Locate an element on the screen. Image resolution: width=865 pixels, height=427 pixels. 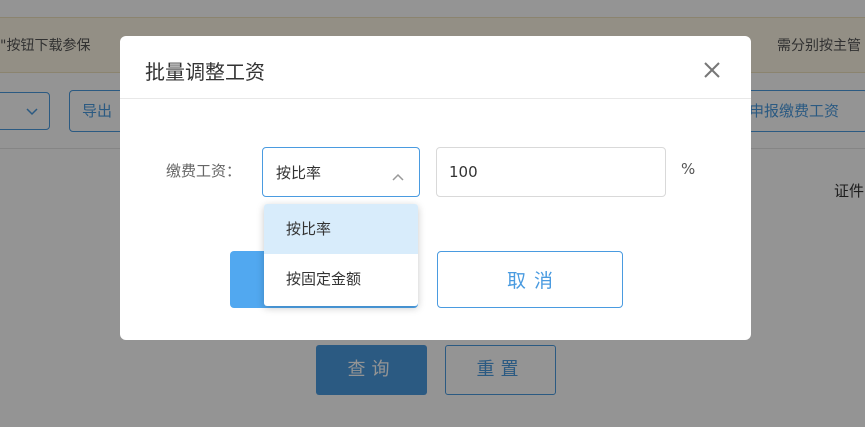
dialog-title: 批量调整工资 is located at coordinates (205, 72).